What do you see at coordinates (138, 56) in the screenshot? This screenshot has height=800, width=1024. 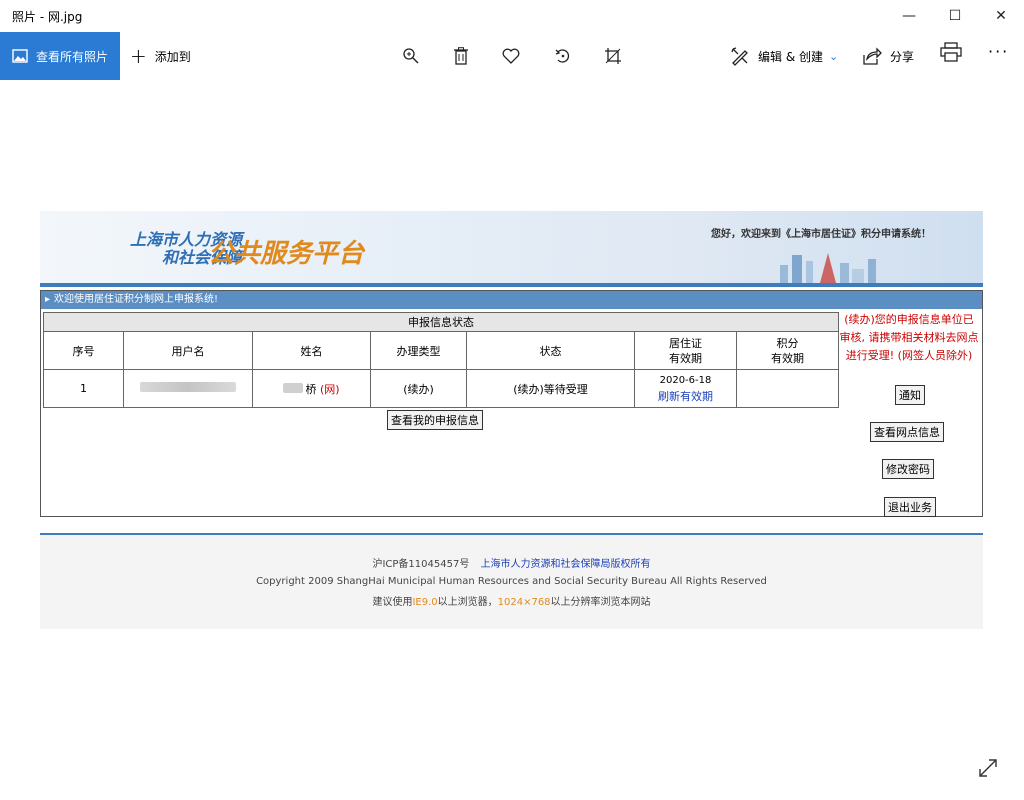 I see `plus-icon: +` at bounding box center [138, 56].